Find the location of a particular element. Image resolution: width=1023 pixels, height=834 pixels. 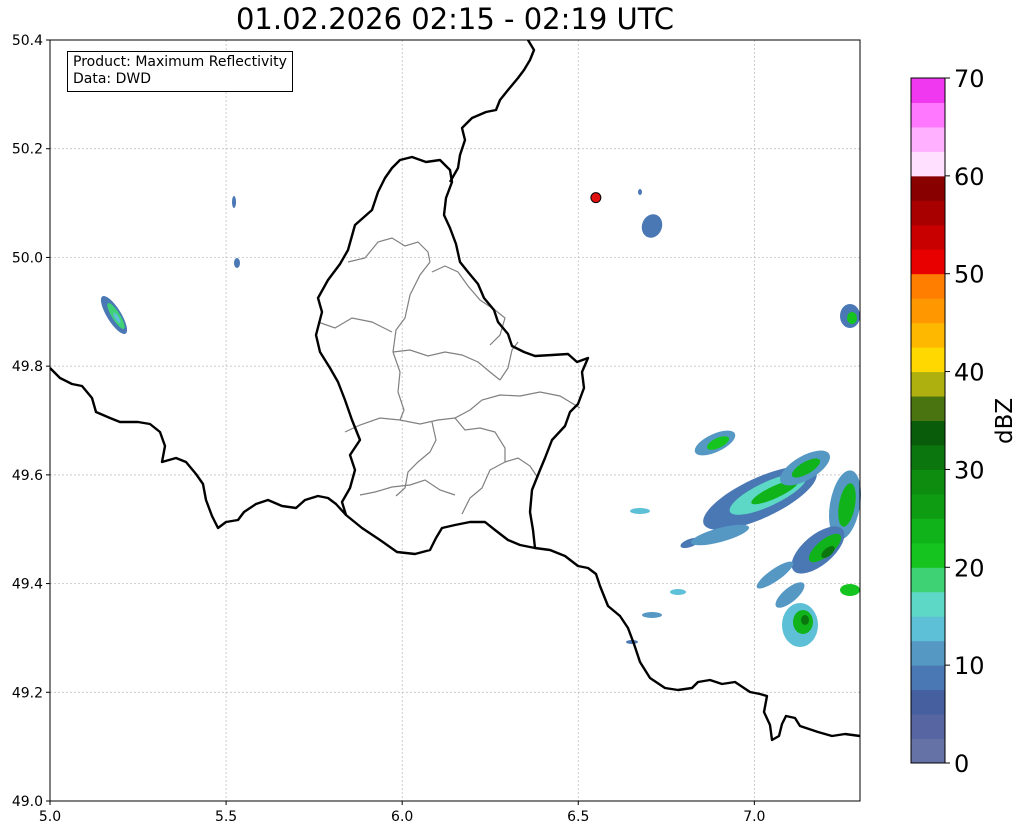

colorbar-tick-label: 20 is located at coordinates (969, 568).